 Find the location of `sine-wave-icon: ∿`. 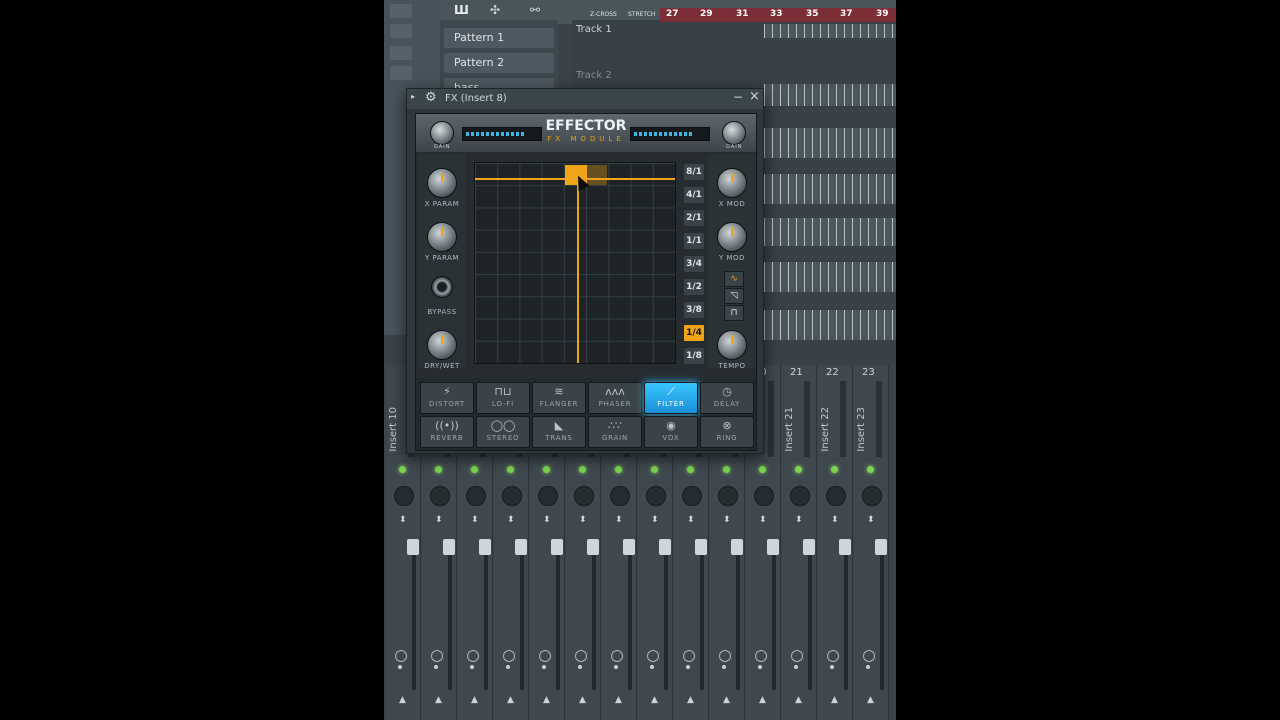

sine-wave-icon: ∿ is located at coordinates (734, 279).